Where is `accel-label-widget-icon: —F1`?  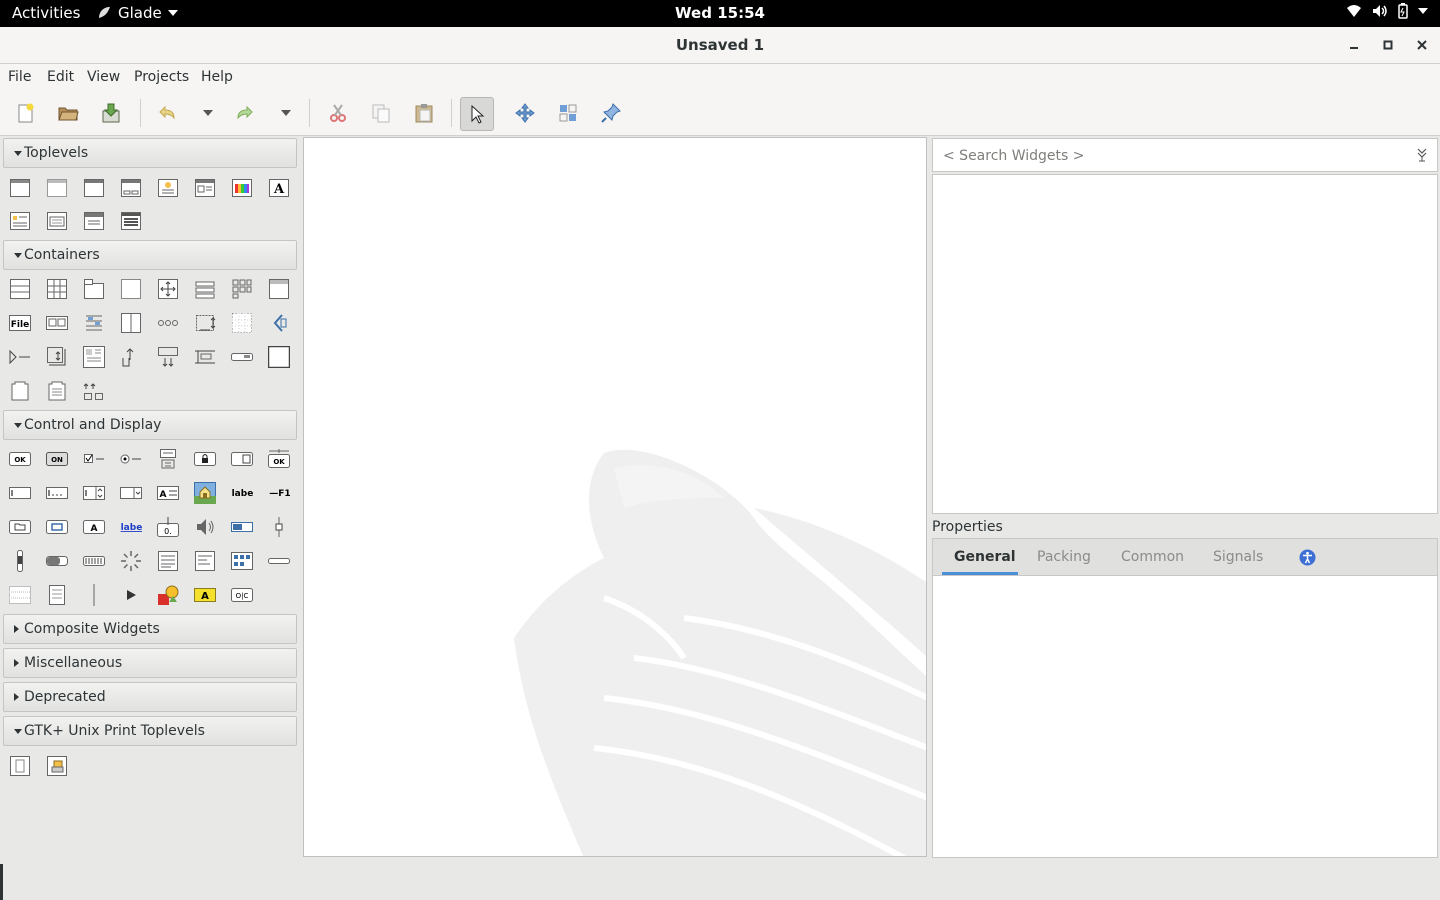
accel-label-widget-icon: —F1 is located at coordinates (279, 493).